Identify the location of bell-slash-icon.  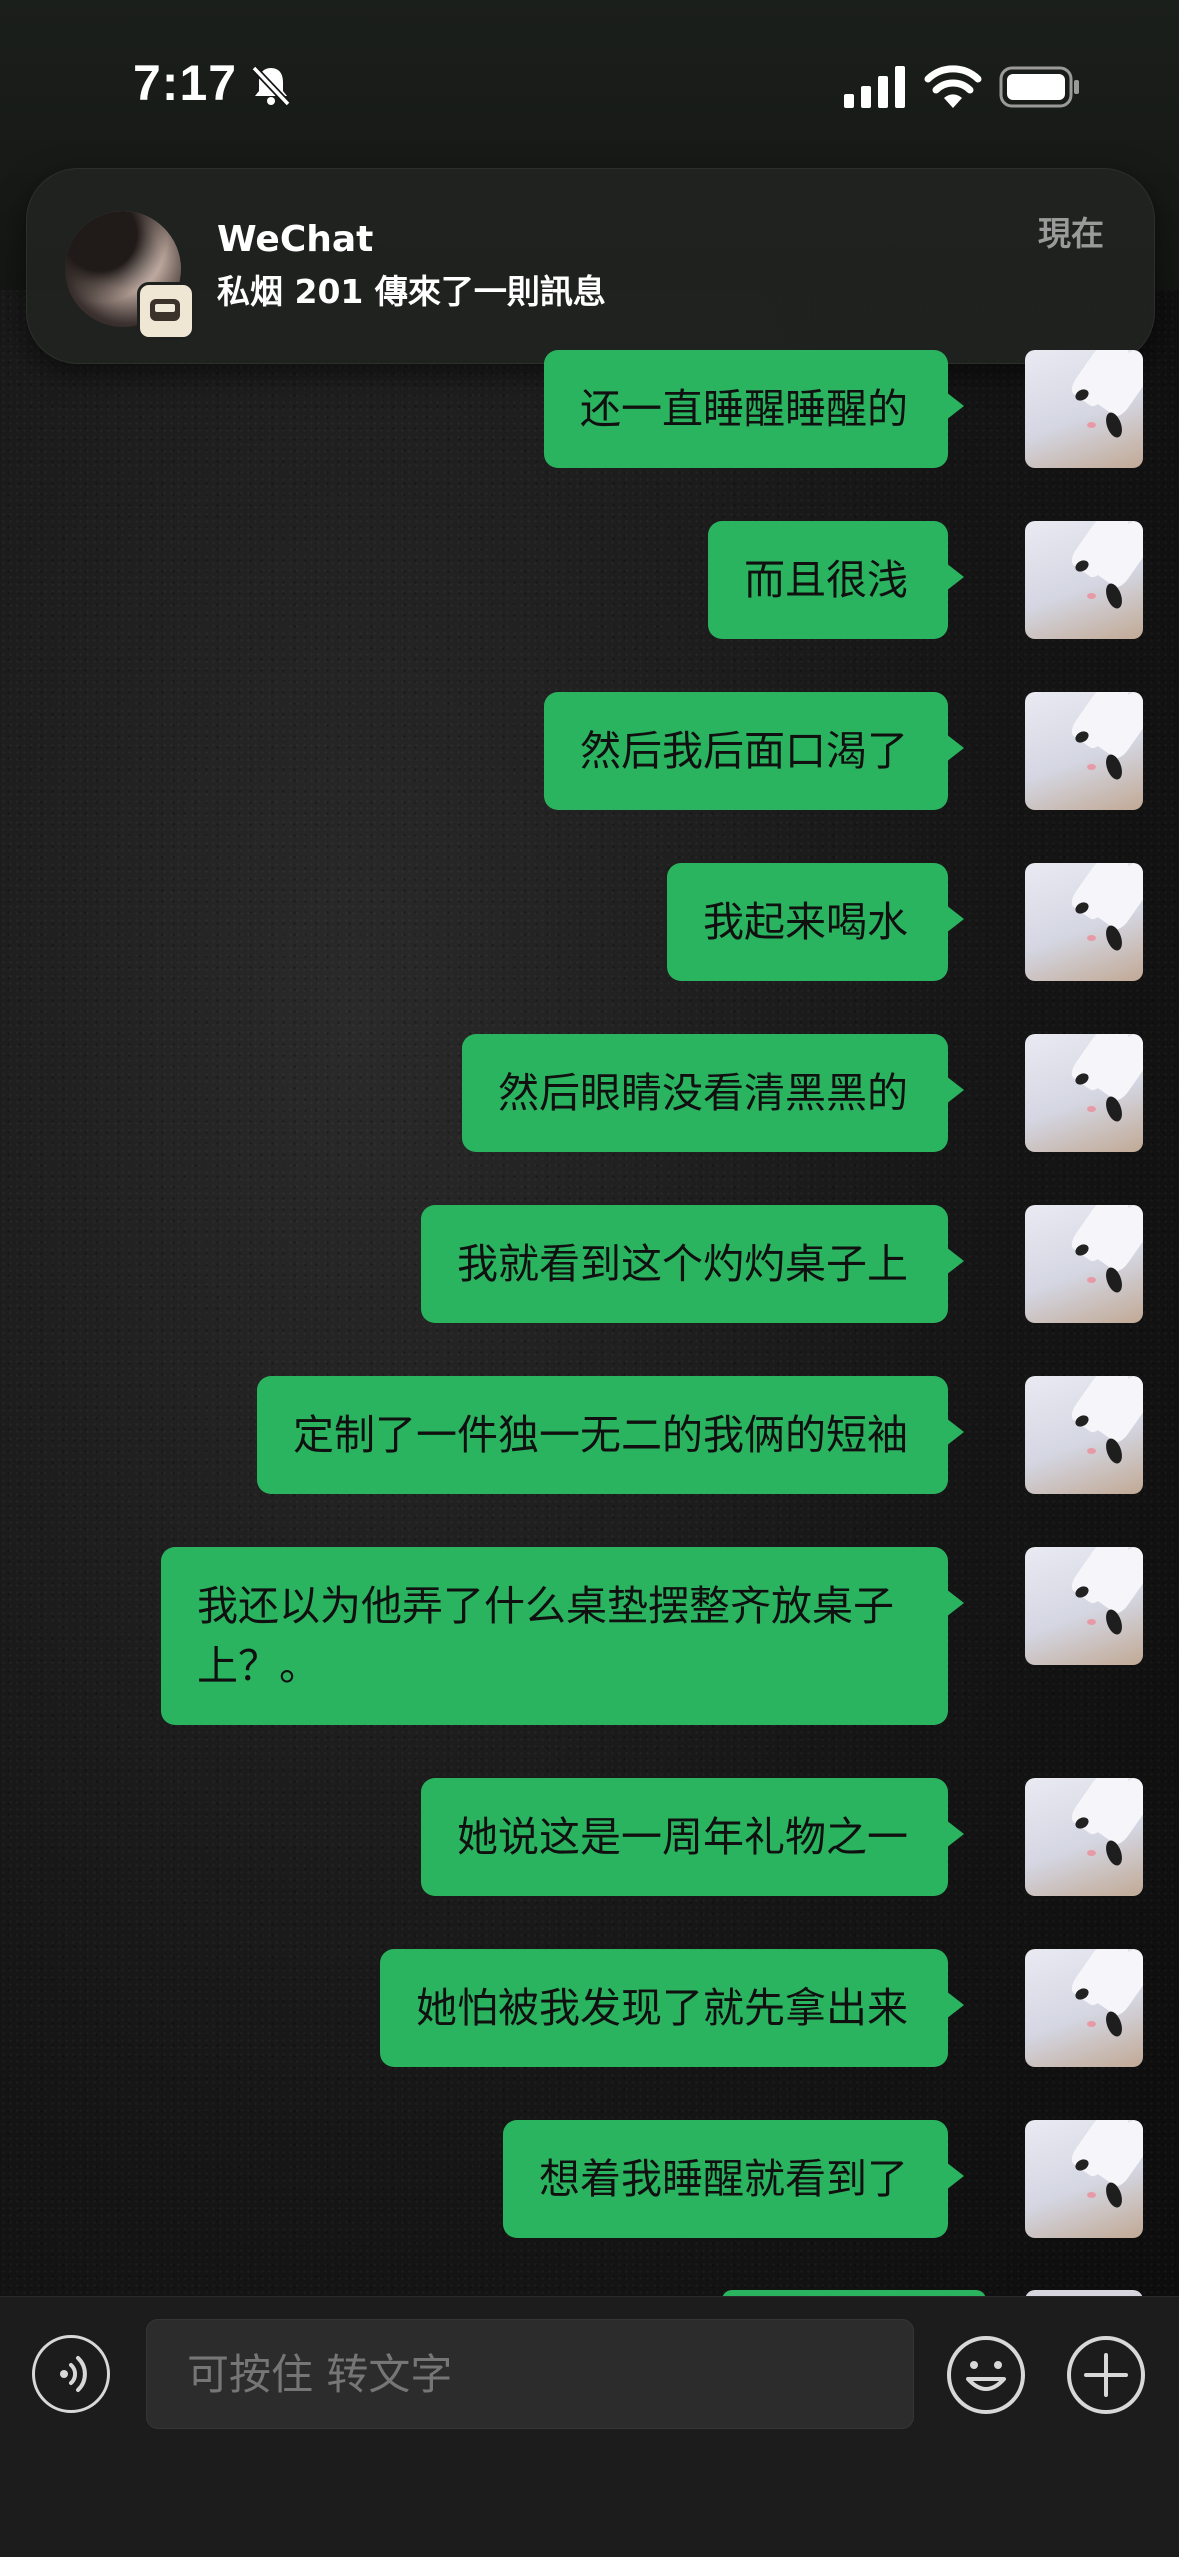
(271, 86).